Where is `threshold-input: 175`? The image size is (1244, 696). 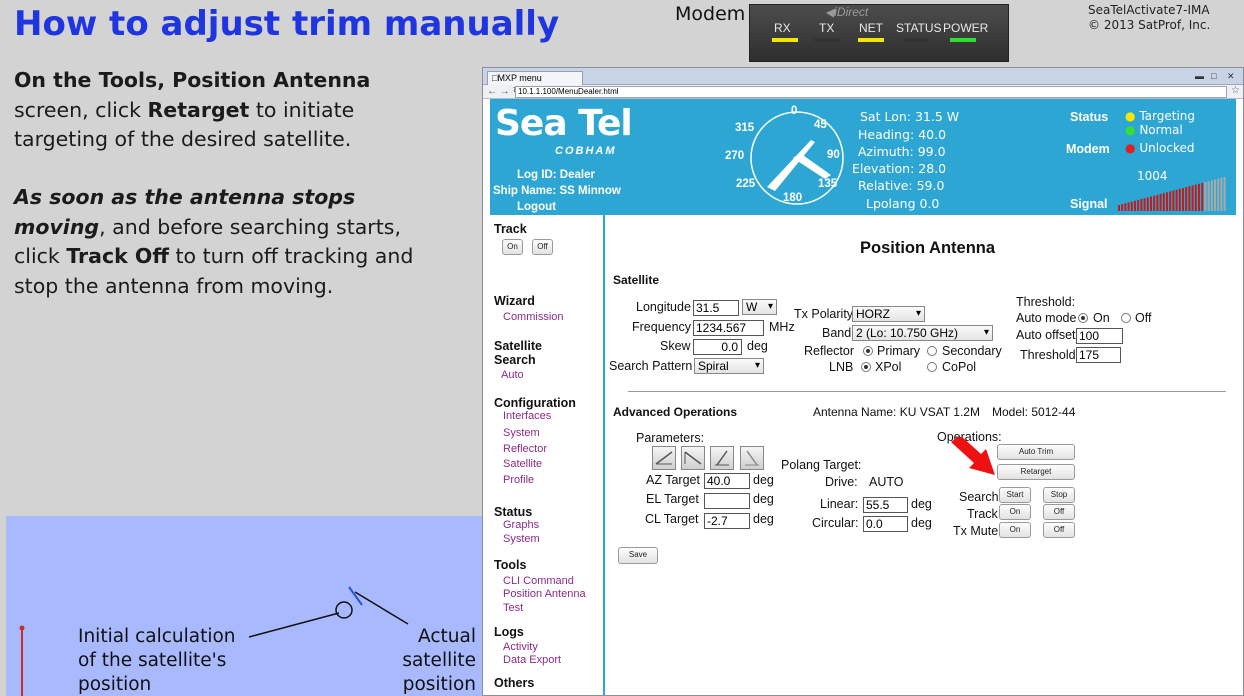 threshold-input: 175 is located at coordinates (1098, 355).